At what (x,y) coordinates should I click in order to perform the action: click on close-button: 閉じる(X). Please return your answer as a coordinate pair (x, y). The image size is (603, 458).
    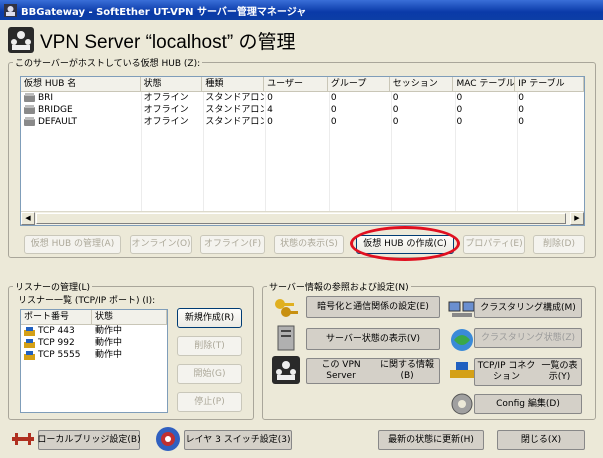
    Looking at the image, I should click on (541, 440).